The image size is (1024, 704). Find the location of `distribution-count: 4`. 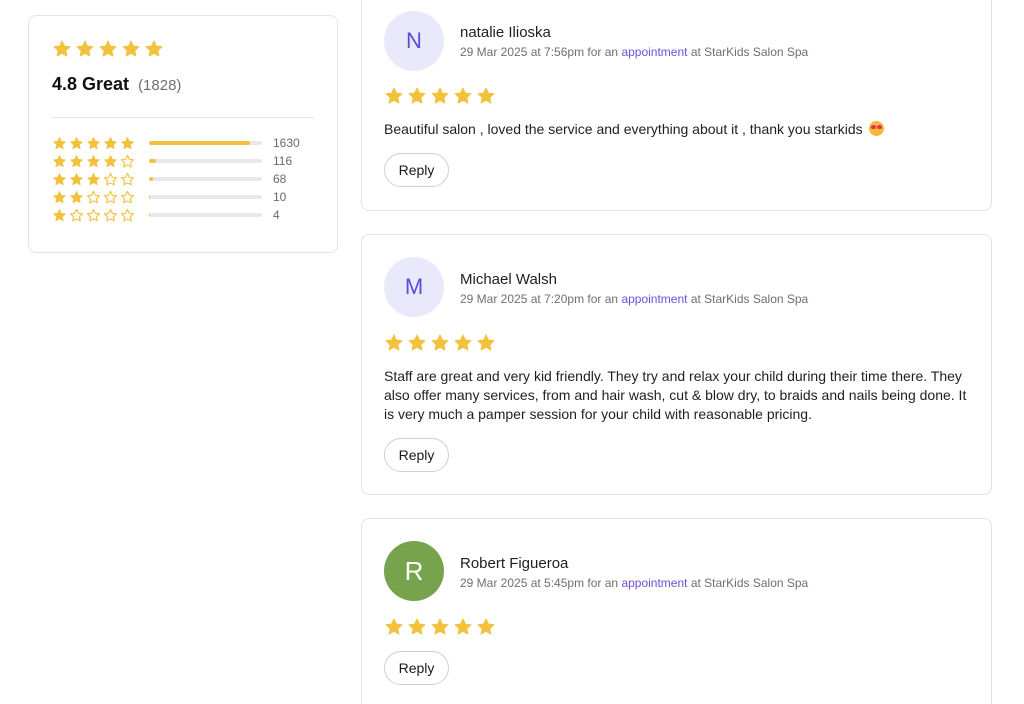

distribution-count: 4 is located at coordinates (276, 215).